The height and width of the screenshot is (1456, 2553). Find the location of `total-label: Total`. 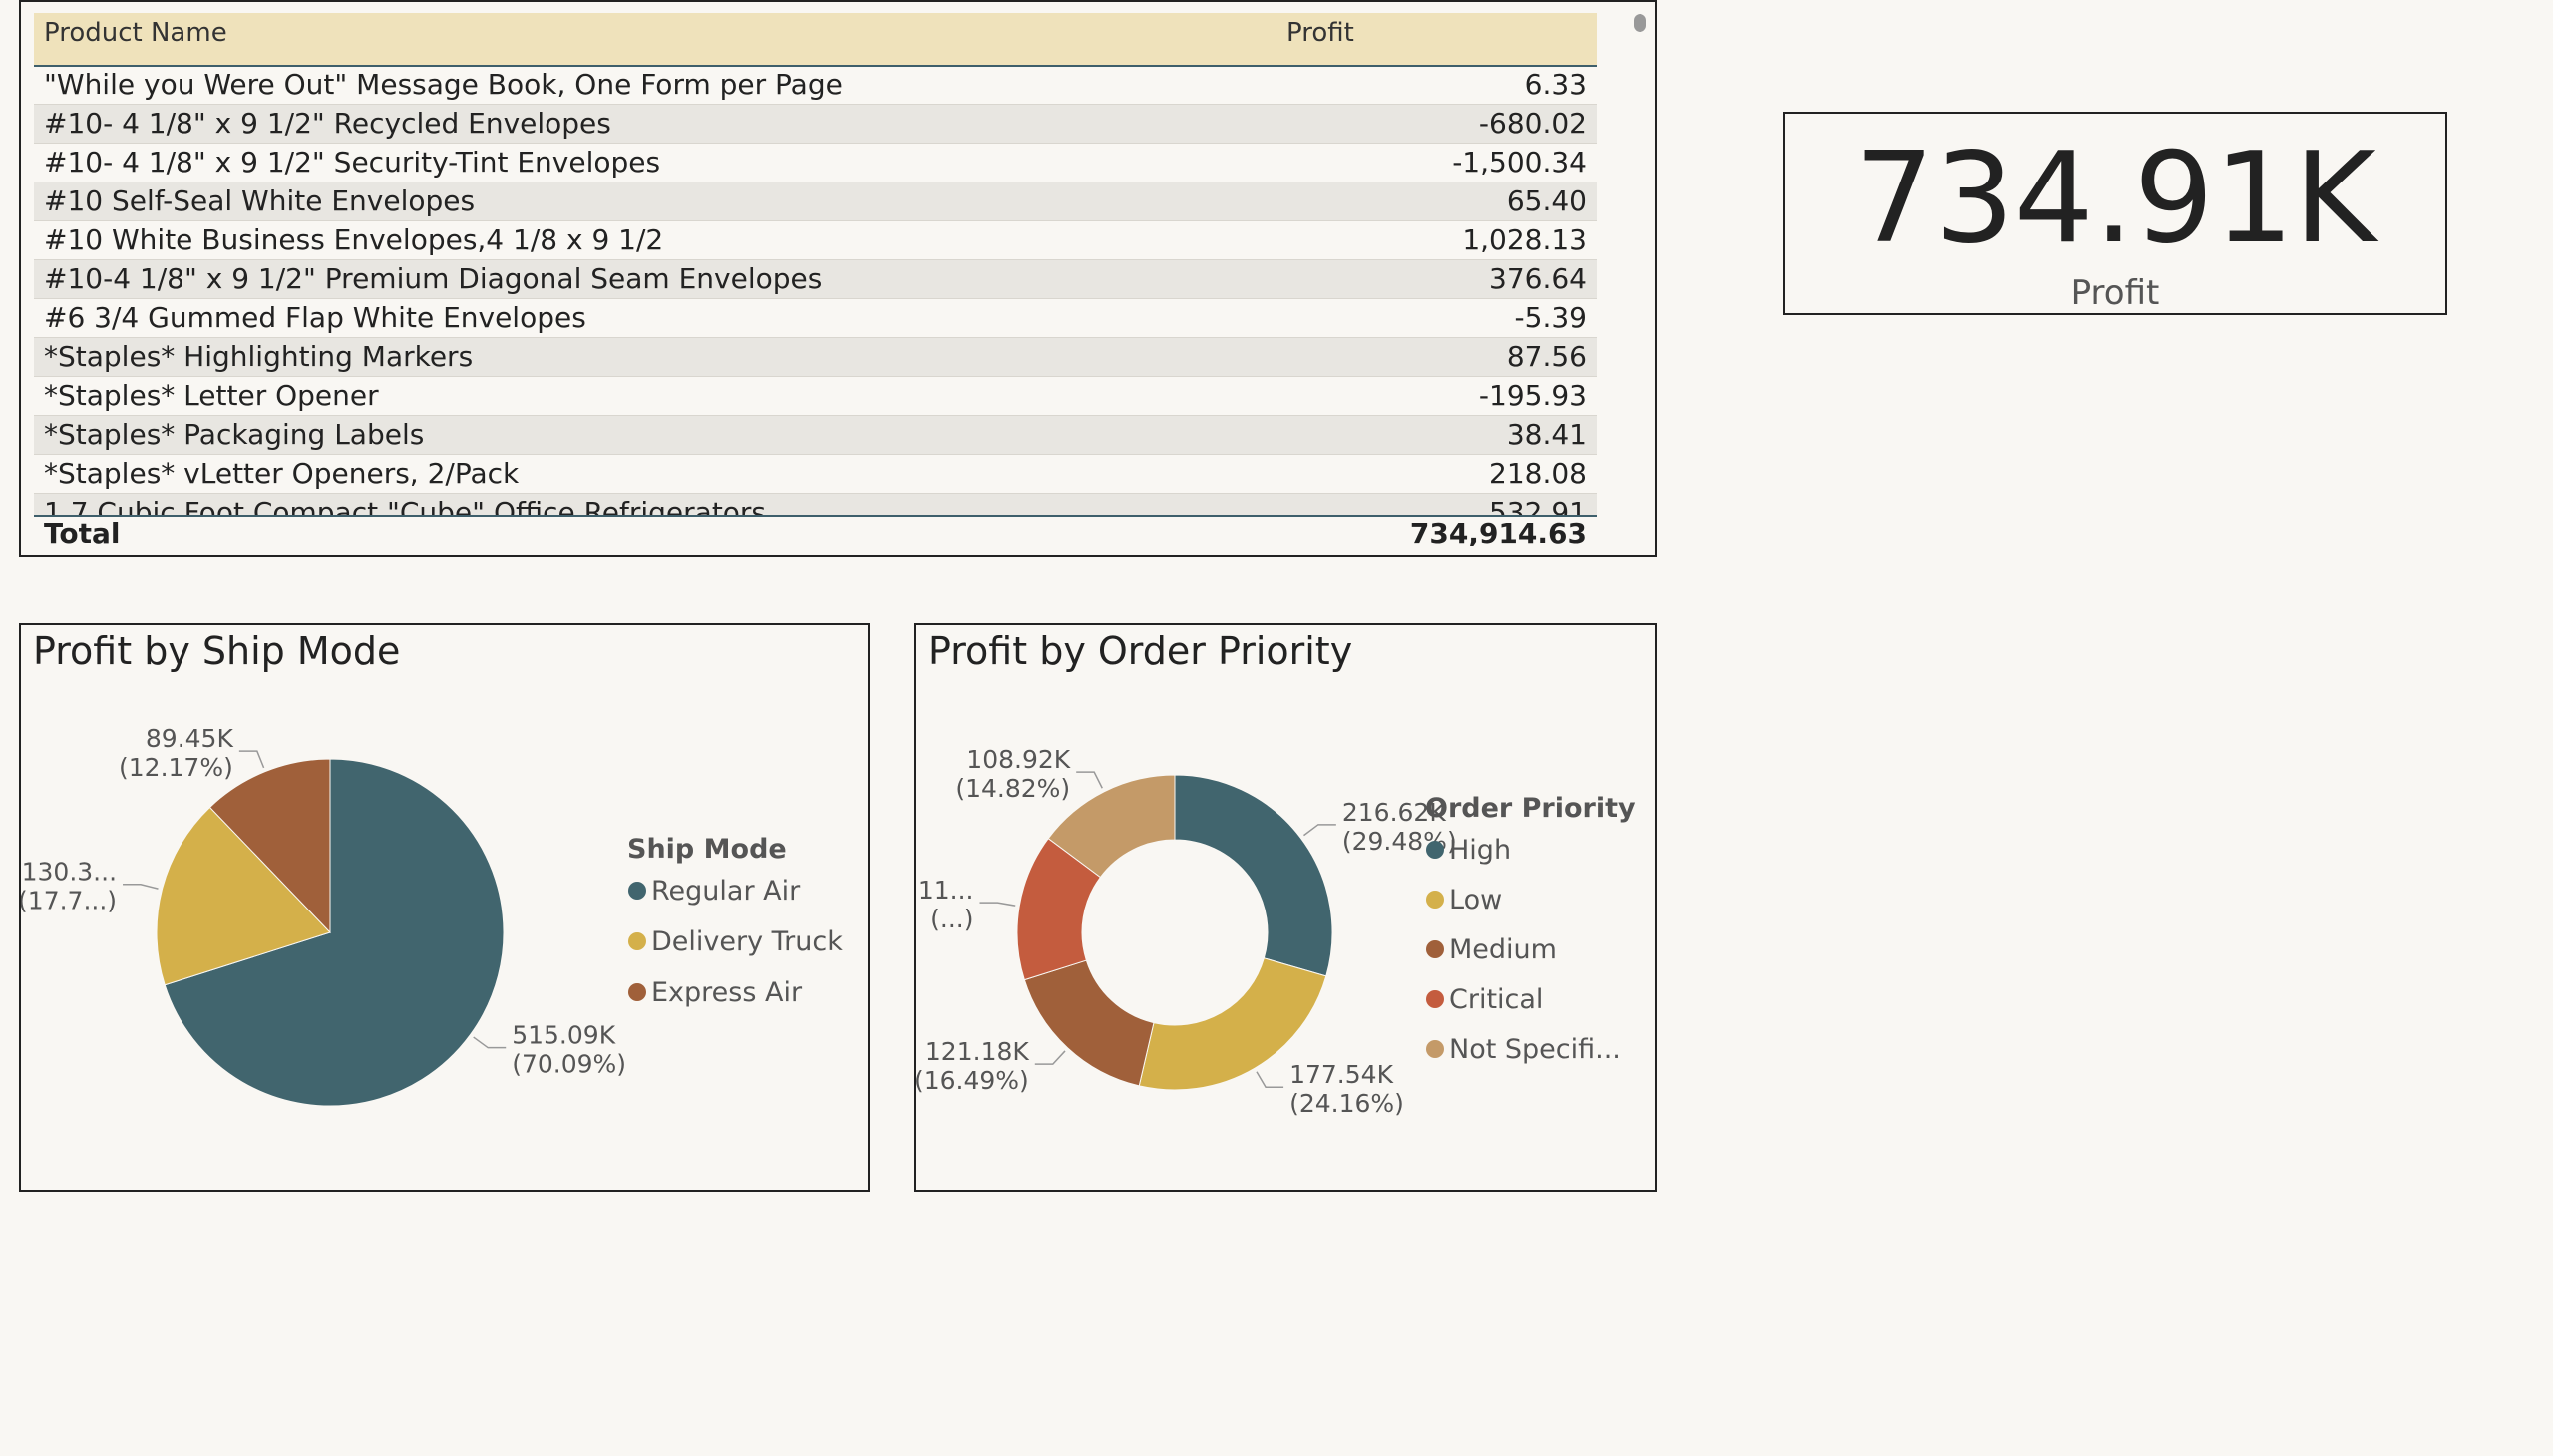

total-label: Total is located at coordinates (82, 533).